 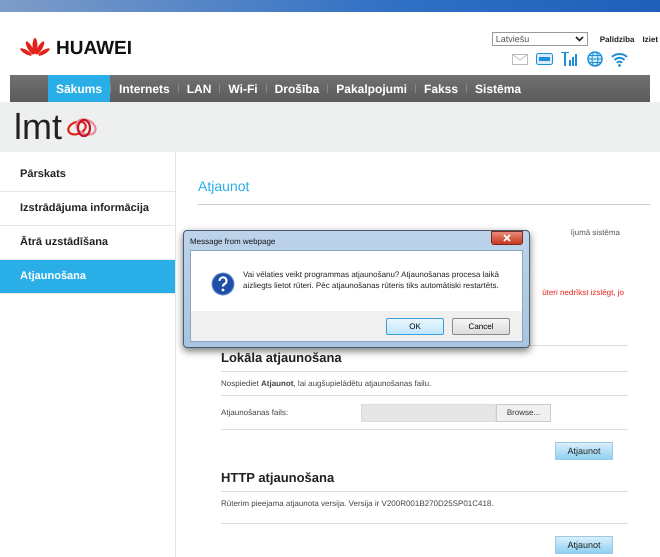 I want to click on header-link: Palīdzība, so click(x=617, y=39).